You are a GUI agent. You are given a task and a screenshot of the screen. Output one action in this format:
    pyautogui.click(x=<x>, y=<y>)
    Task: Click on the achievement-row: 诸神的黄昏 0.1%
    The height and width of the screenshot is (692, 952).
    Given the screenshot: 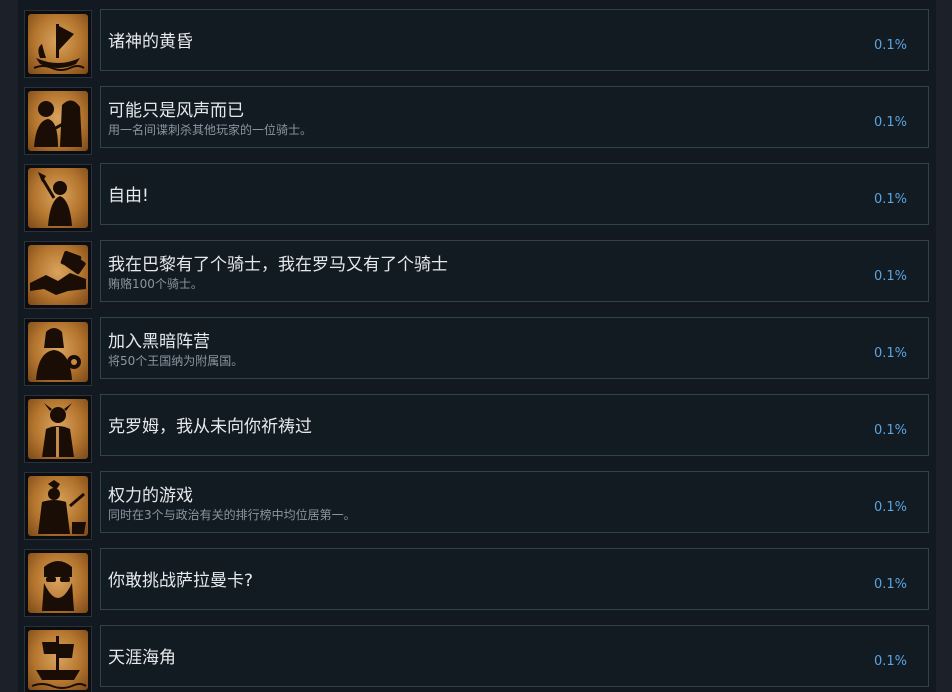 What is the action you would take?
    pyautogui.click(x=477, y=46)
    